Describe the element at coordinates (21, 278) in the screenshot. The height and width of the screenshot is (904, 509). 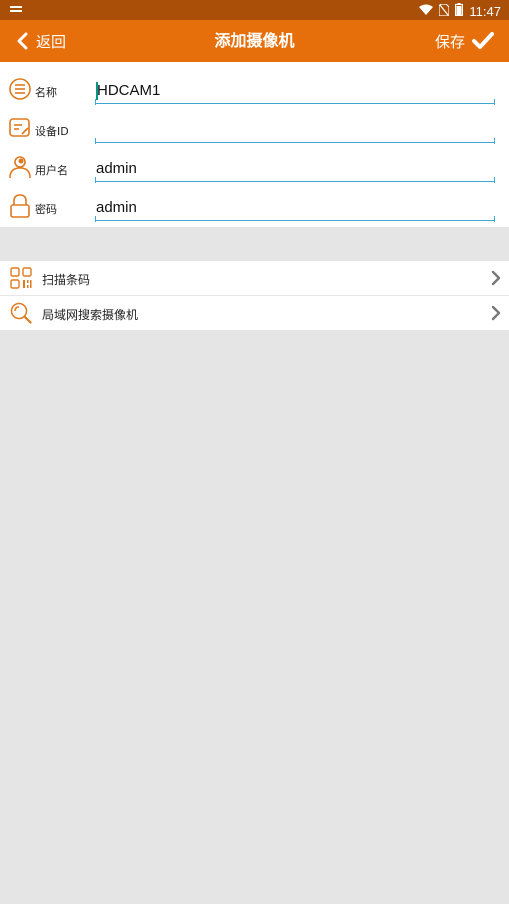
I see `qr-code-icon` at that location.